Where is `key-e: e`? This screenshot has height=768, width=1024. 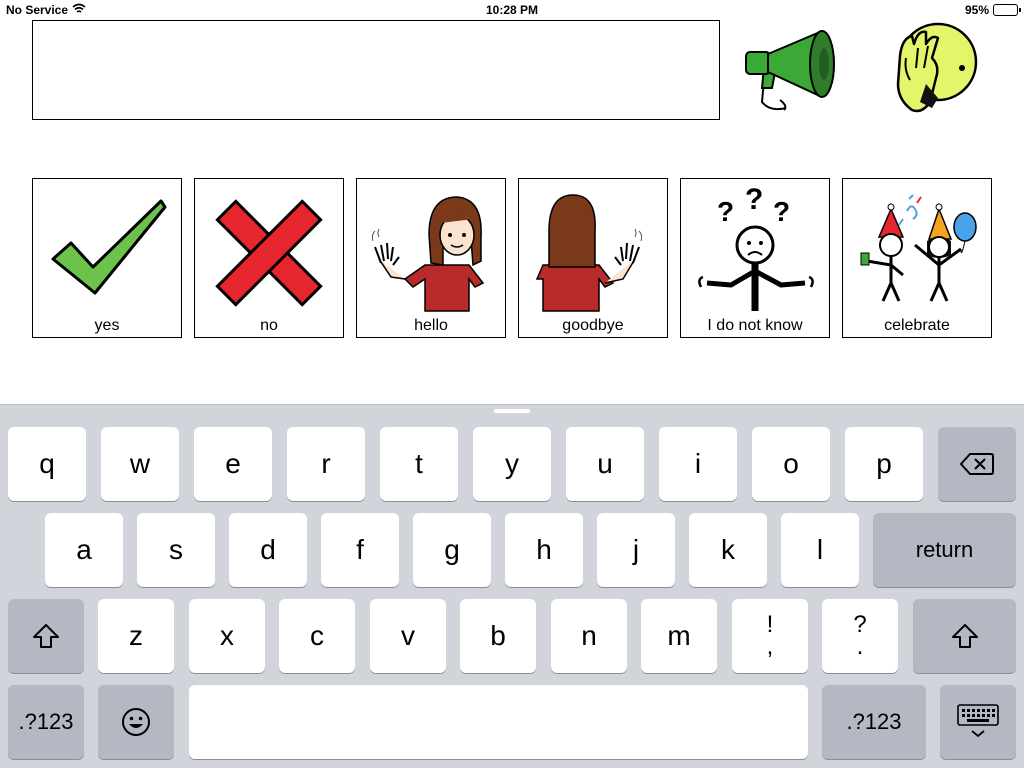 key-e: e is located at coordinates (233, 464).